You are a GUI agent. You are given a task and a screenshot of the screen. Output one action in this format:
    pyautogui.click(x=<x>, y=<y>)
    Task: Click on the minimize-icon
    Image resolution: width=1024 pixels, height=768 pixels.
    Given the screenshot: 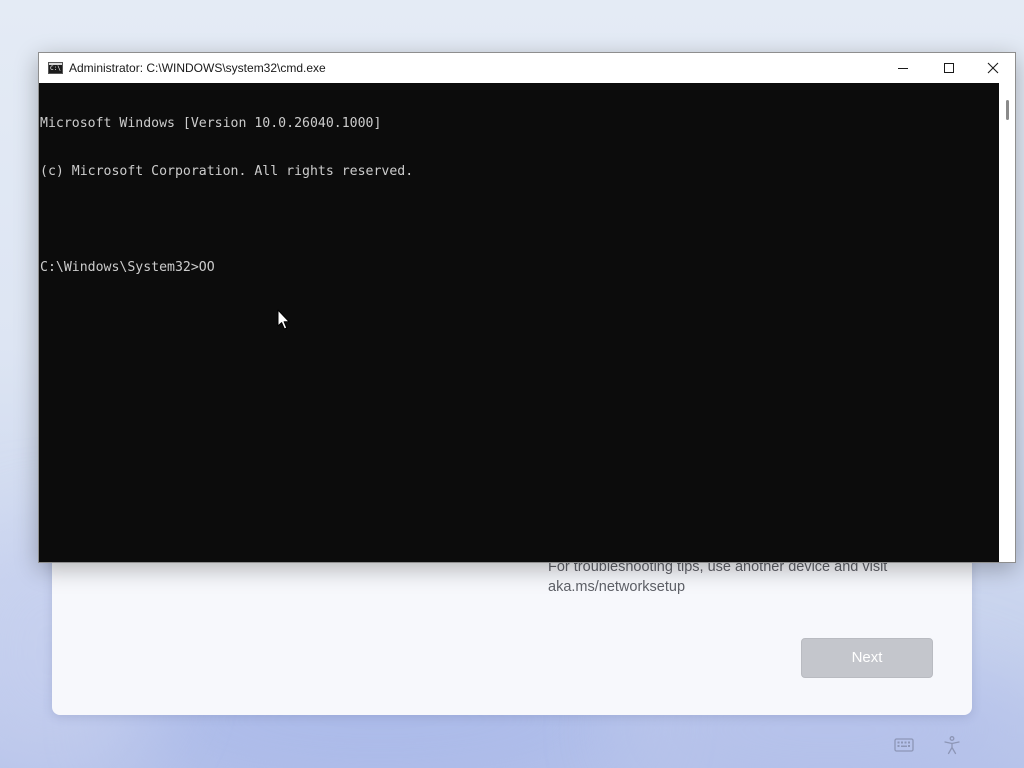 What is the action you would take?
    pyautogui.click(x=903, y=68)
    